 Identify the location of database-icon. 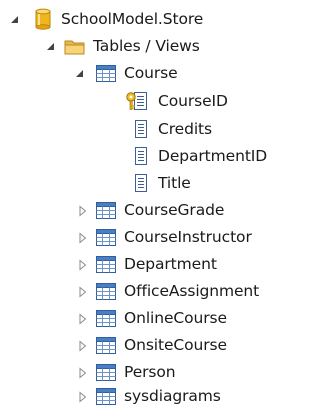
(43, 19).